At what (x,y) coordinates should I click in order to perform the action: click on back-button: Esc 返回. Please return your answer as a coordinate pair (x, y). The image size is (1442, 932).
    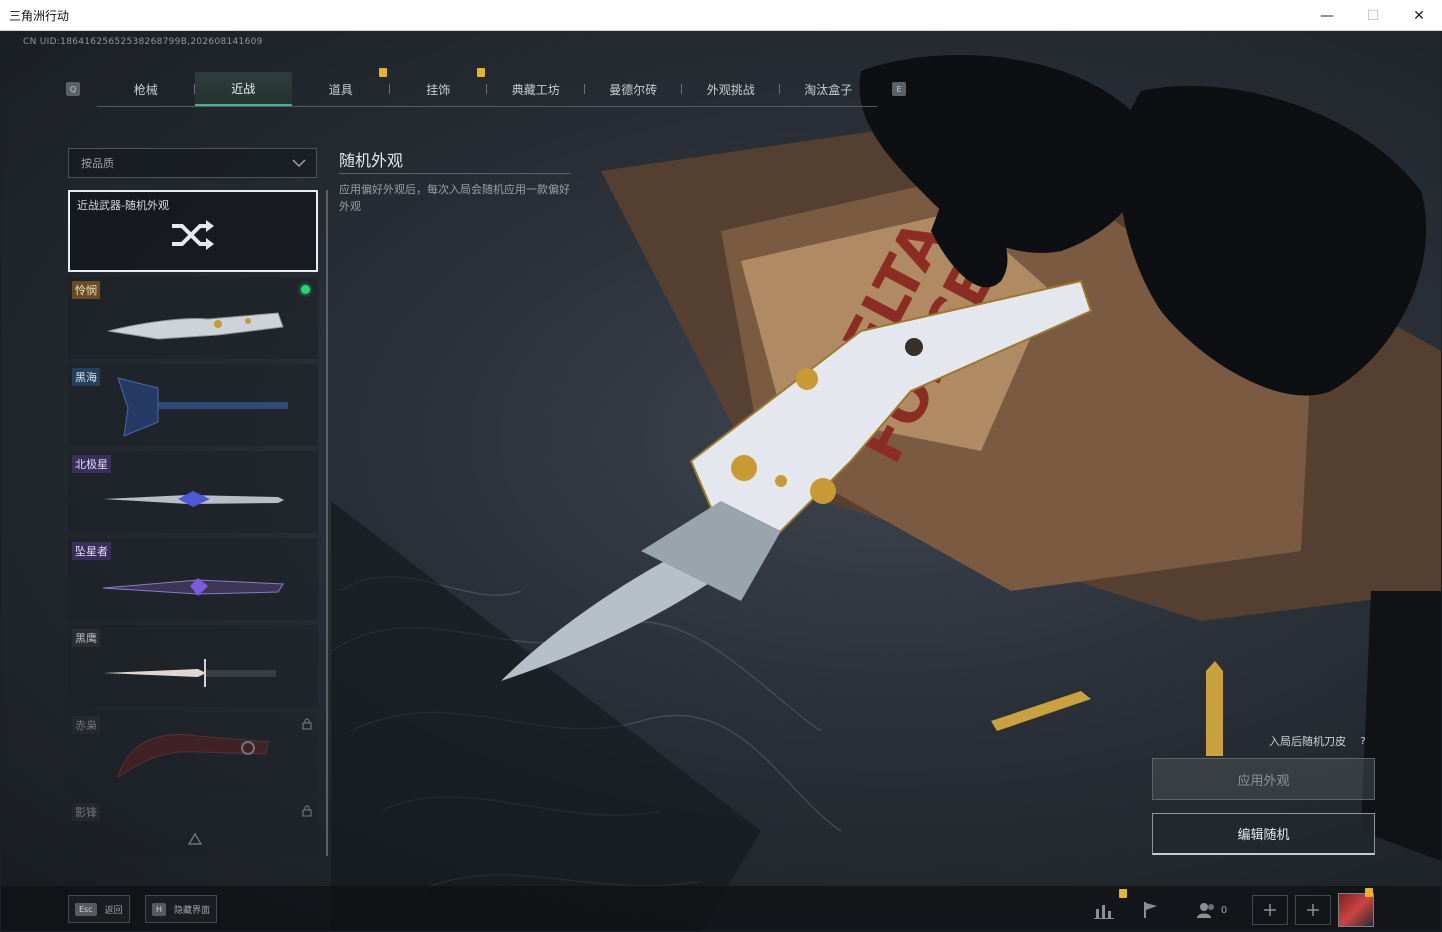
    Looking at the image, I should click on (99, 909).